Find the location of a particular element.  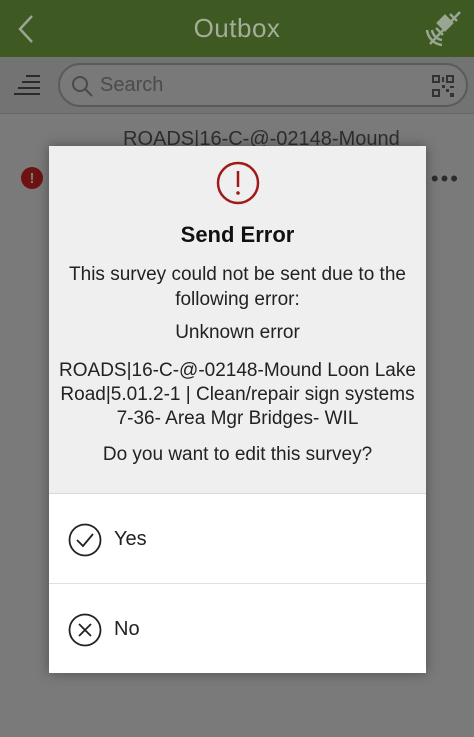

page-title: Outbox is located at coordinates (237, 28).